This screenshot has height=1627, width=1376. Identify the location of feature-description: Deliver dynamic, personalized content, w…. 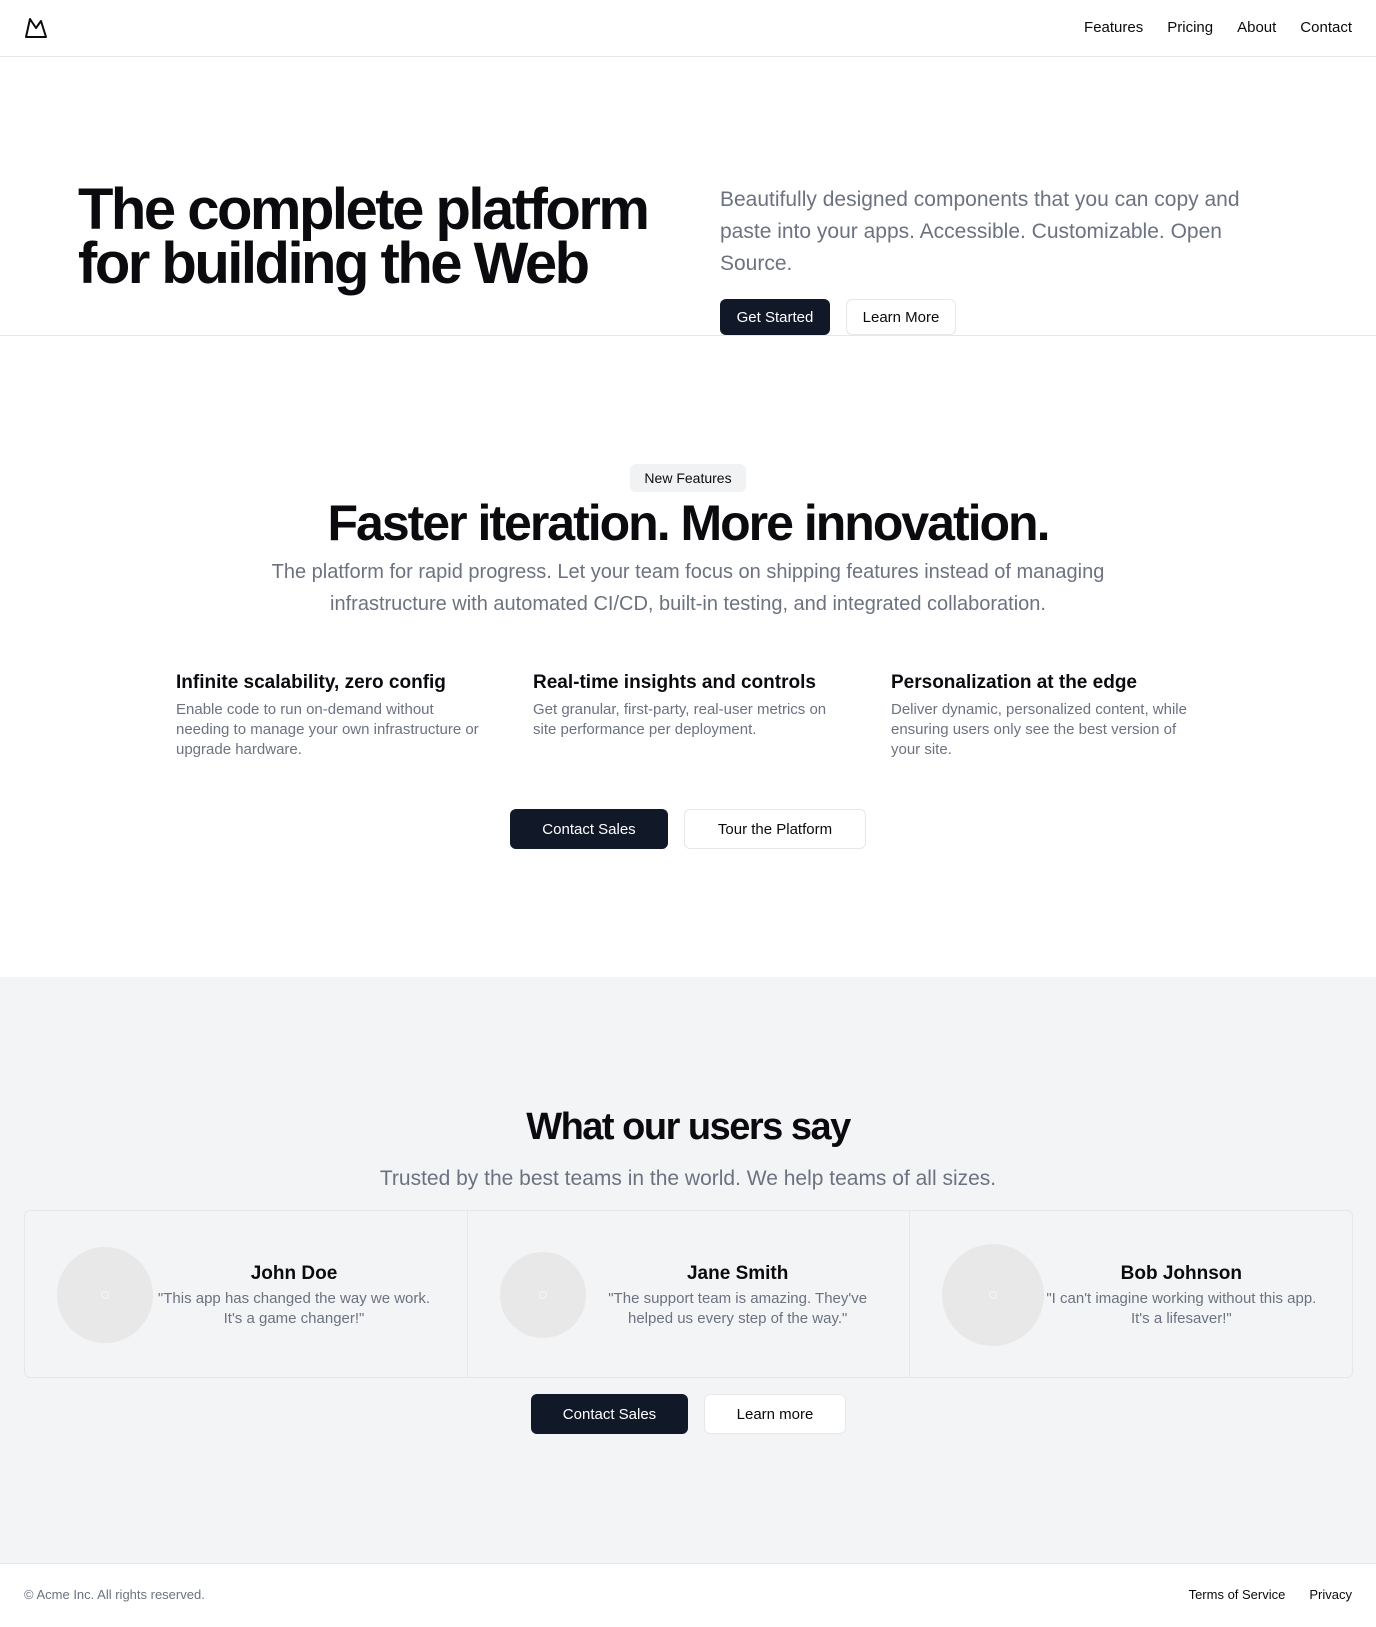
(1039, 729).